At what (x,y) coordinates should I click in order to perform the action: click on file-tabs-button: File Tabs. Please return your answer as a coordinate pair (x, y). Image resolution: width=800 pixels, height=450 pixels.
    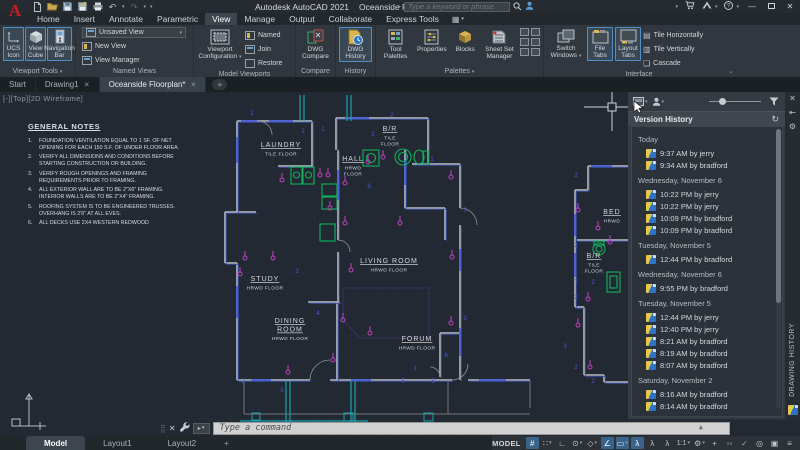
    Looking at the image, I should click on (600, 44).